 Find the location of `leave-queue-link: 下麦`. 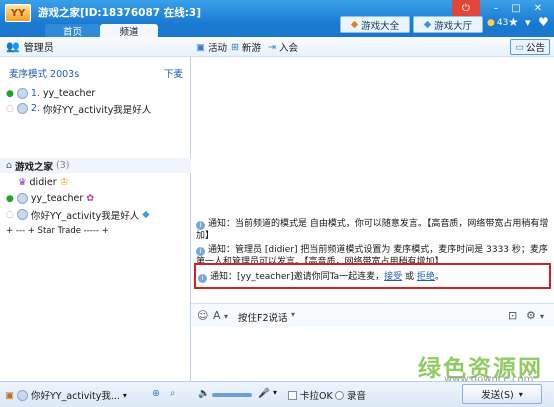

leave-queue-link: 下麦 is located at coordinates (173, 73).